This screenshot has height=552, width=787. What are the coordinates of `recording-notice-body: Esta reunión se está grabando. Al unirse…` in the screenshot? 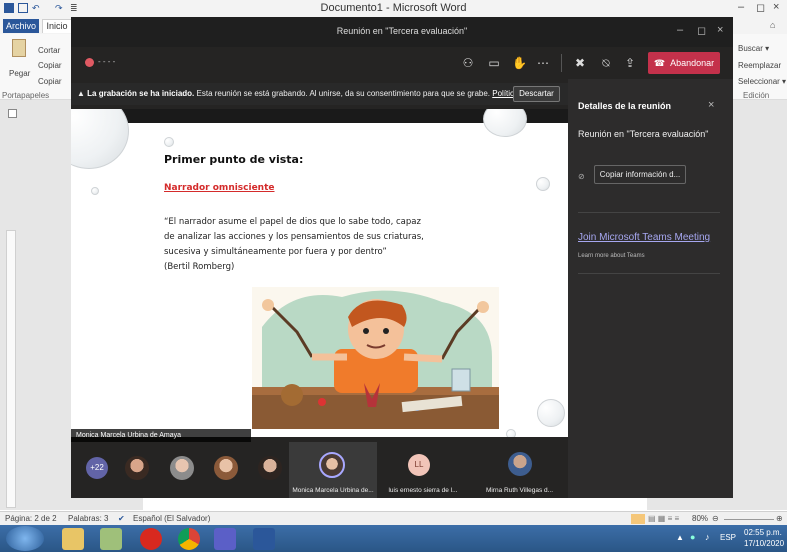 It's located at (343, 93).